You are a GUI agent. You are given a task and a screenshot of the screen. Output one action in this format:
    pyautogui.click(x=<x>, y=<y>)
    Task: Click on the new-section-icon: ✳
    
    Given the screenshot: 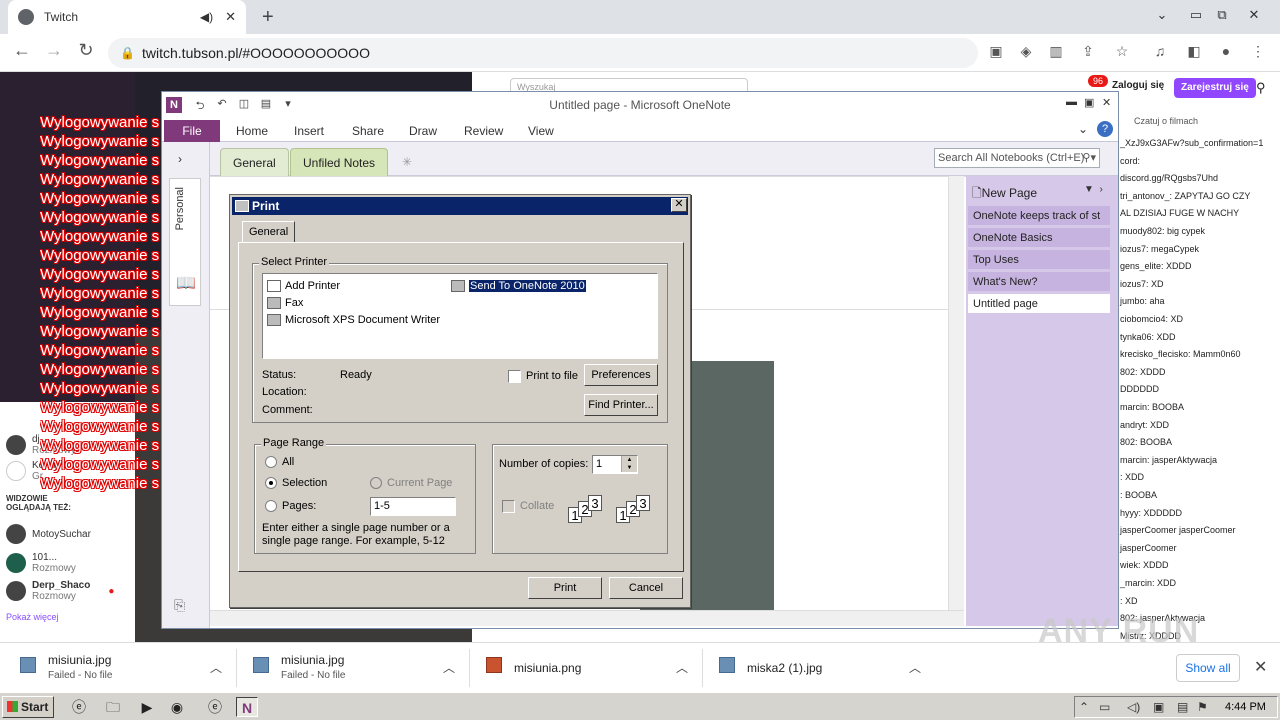 What is the action you would take?
    pyautogui.click(x=407, y=162)
    